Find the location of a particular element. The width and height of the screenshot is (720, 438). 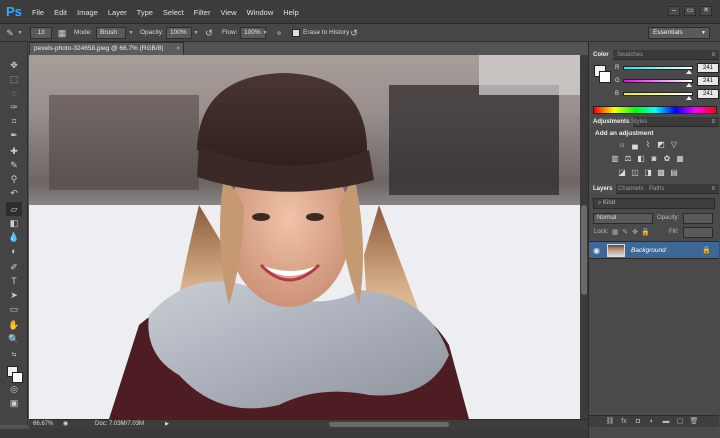

gradient-tool-icon: ◧ is located at coordinates (14, 223).